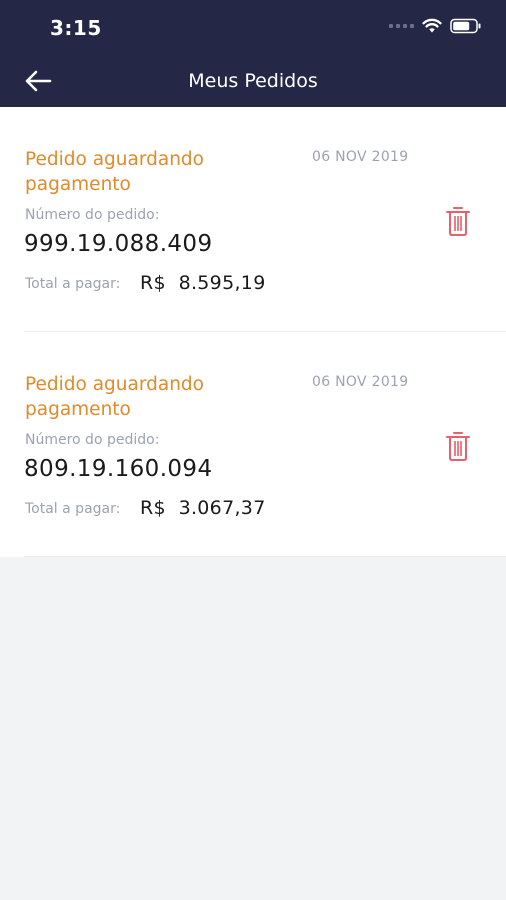 The height and width of the screenshot is (900, 506). Describe the element at coordinates (76, 28) in the screenshot. I see `status-time: 3:15` at that location.